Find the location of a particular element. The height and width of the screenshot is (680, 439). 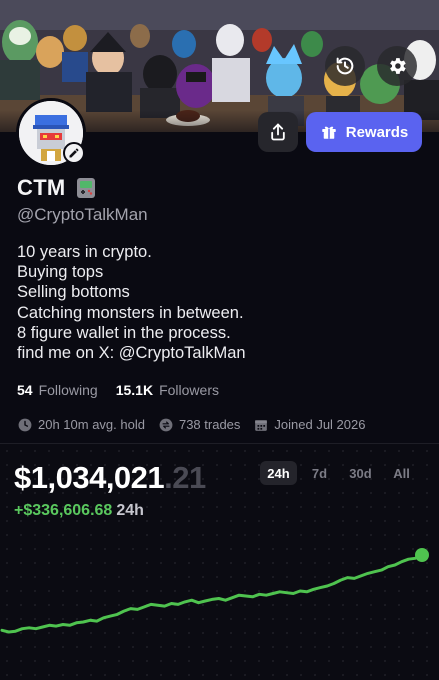

time-range-tabs: 24h 7d 30d All is located at coordinates (340, 473).